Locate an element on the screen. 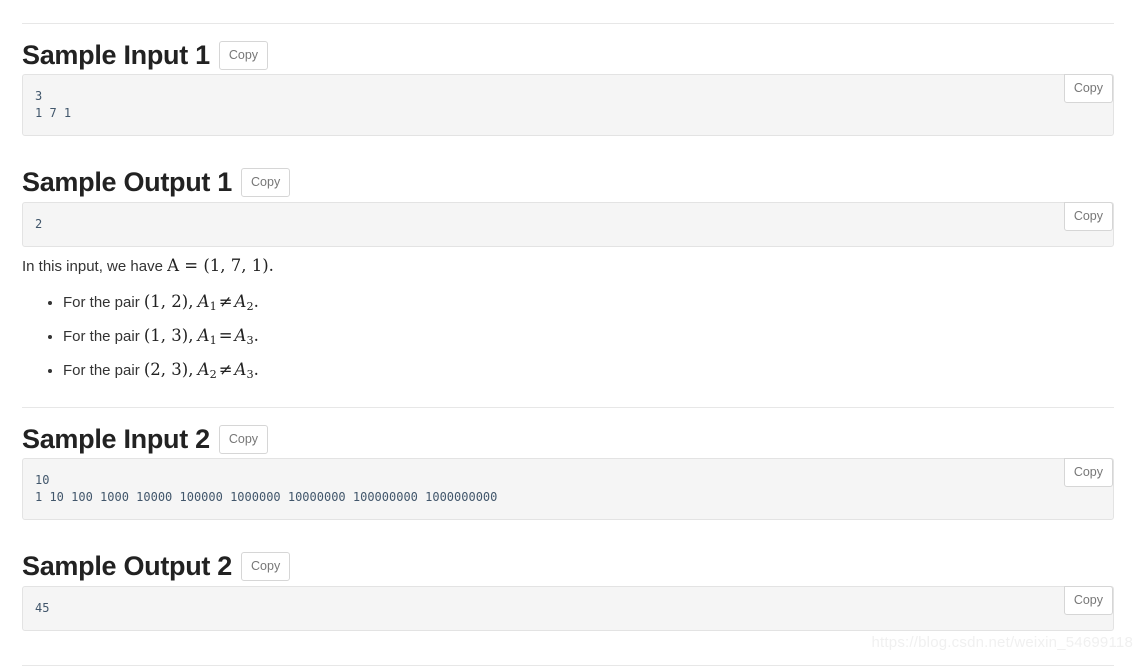 This screenshot has width=1141, height=666. code-copy-button-sample-input-2: Copy is located at coordinates (1088, 472).